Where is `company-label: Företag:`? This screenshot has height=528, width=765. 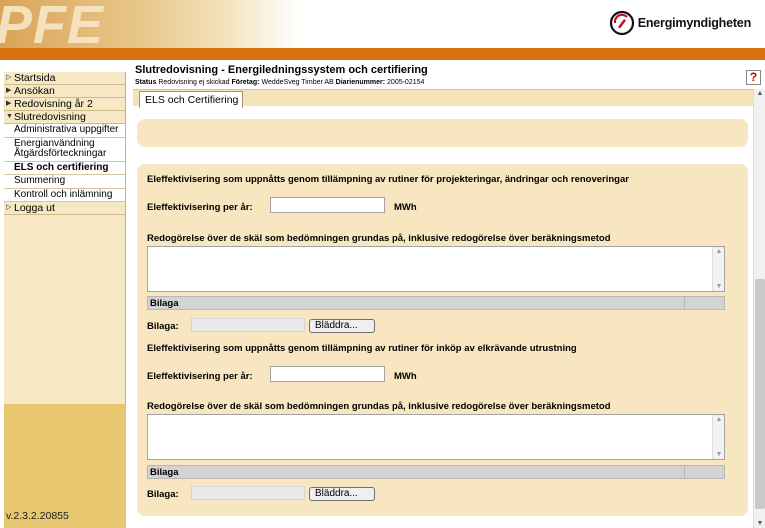
company-label: Företag: is located at coordinates (245, 82).